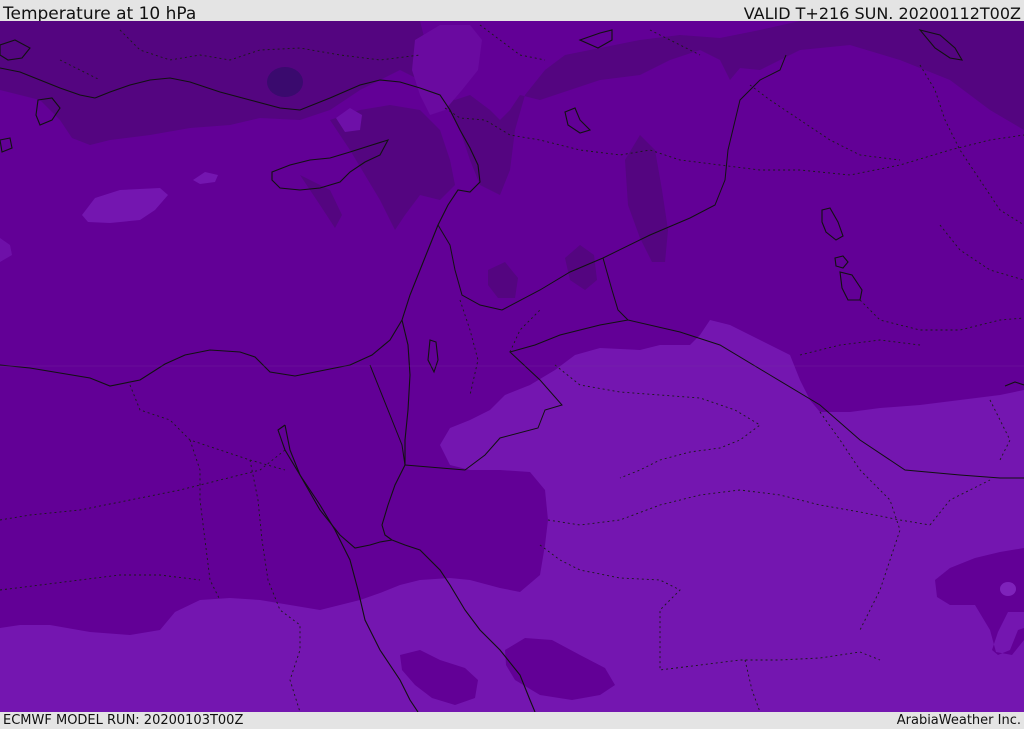  What do you see at coordinates (285, 82) in the screenshot?
I see `field-darkest-spot` at bounding box center [285, 82].